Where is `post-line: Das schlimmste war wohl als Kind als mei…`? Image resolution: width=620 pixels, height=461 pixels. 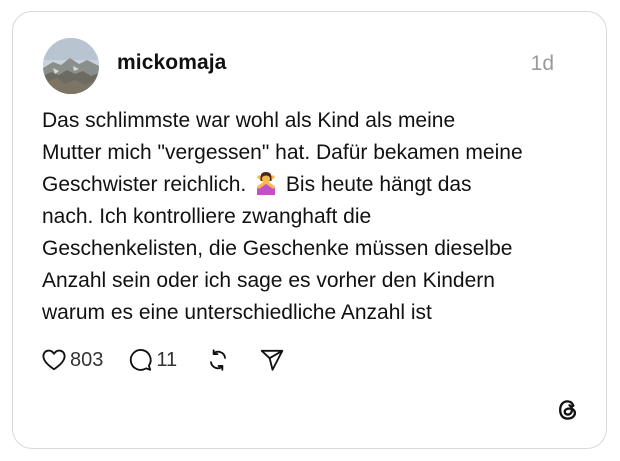
post-line: Das schlimmste war wohl als Kind als mei… is located at coordinates (249, 120).